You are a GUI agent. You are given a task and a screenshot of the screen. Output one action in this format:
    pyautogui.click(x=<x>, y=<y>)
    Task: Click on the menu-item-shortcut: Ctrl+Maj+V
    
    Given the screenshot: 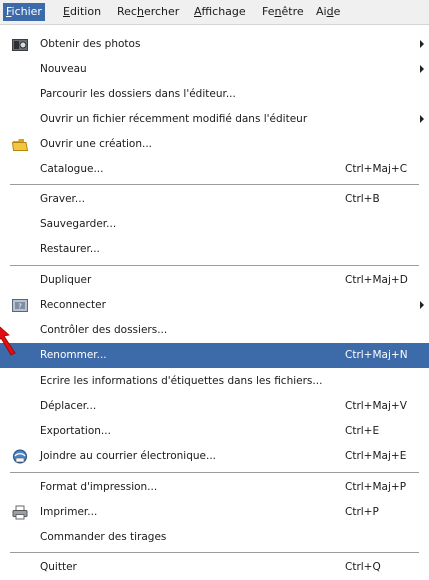 What is the action you would take?
    pyautogui.click(x=376, y=406)
    